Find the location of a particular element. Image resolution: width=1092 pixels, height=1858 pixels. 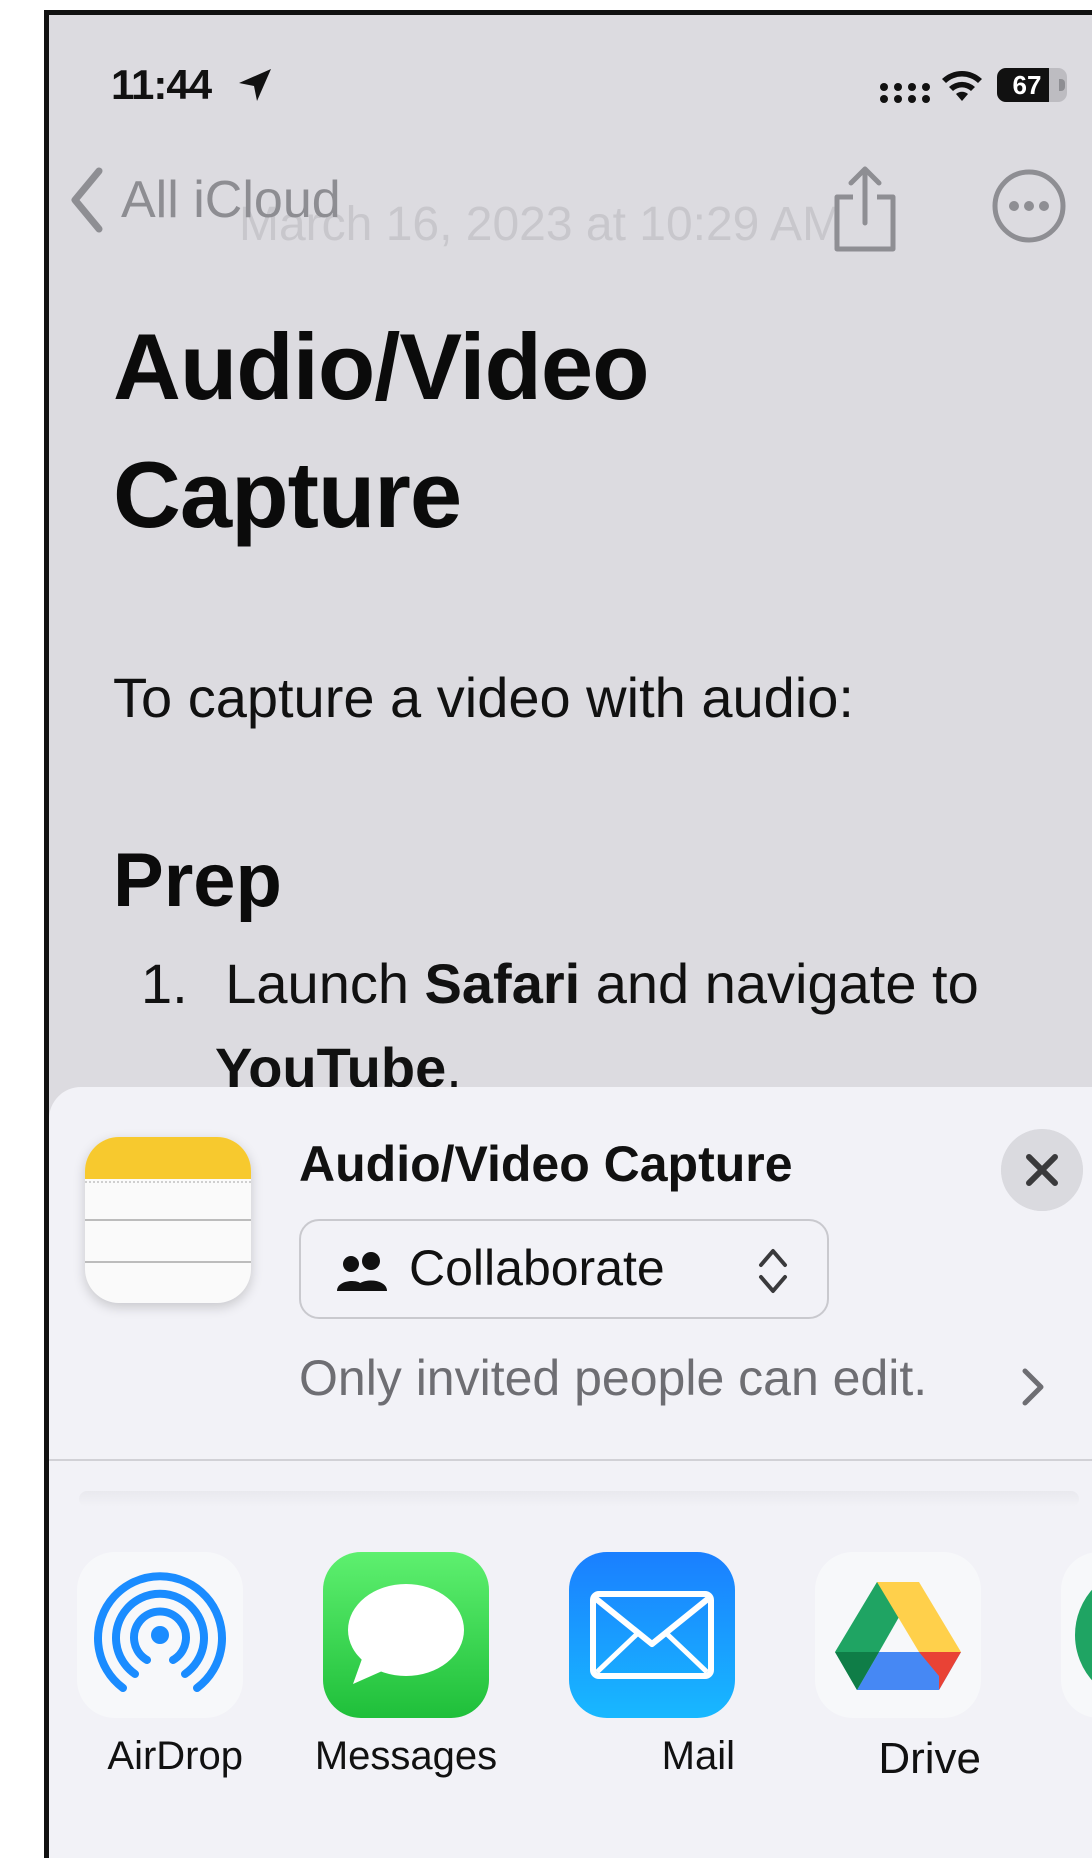

messages-icon is located at coordinates (406, 1635).